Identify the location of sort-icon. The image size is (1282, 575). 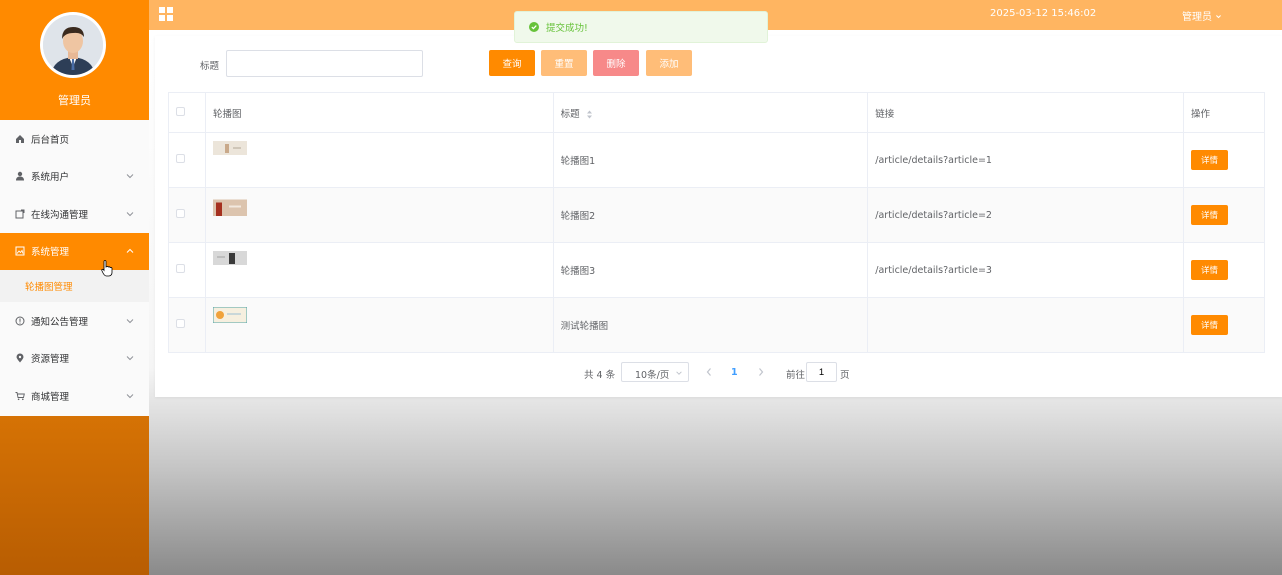
(589, 114).